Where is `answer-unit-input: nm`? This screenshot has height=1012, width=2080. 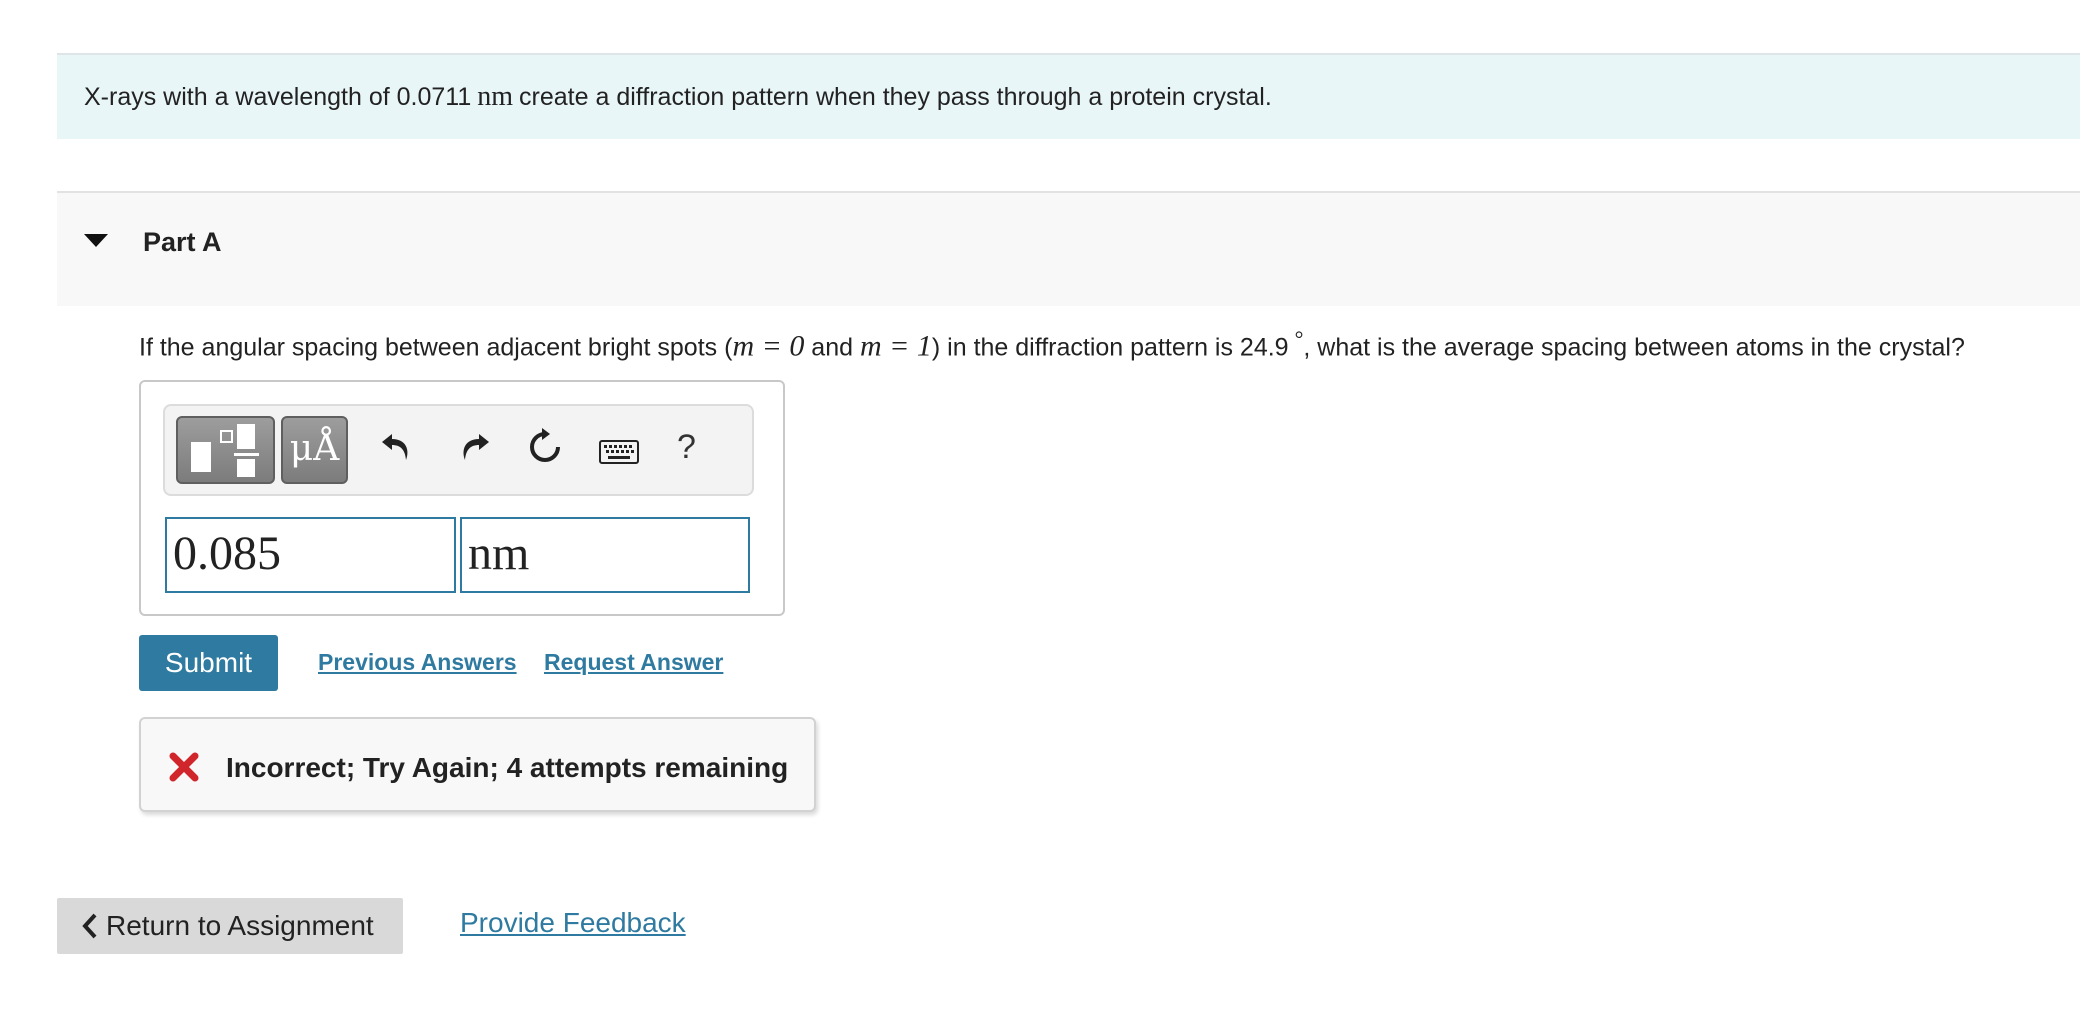 answer-unit-input: nm is located at coordinates (605, 555).